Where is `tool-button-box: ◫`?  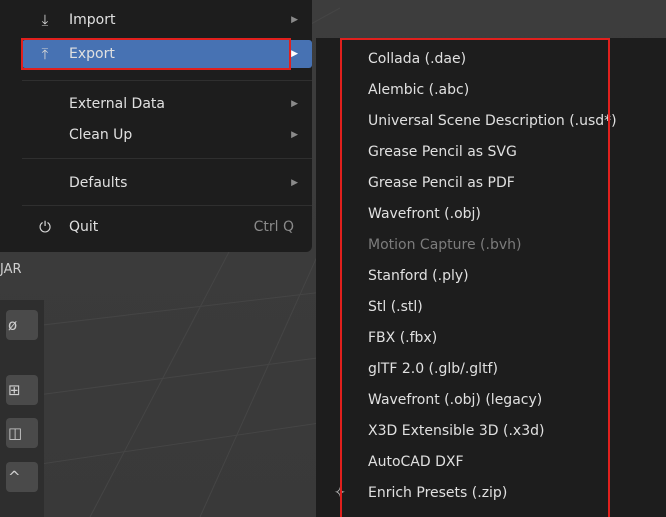
tool-button-box: ◫ is located at coordinates (22, 433).